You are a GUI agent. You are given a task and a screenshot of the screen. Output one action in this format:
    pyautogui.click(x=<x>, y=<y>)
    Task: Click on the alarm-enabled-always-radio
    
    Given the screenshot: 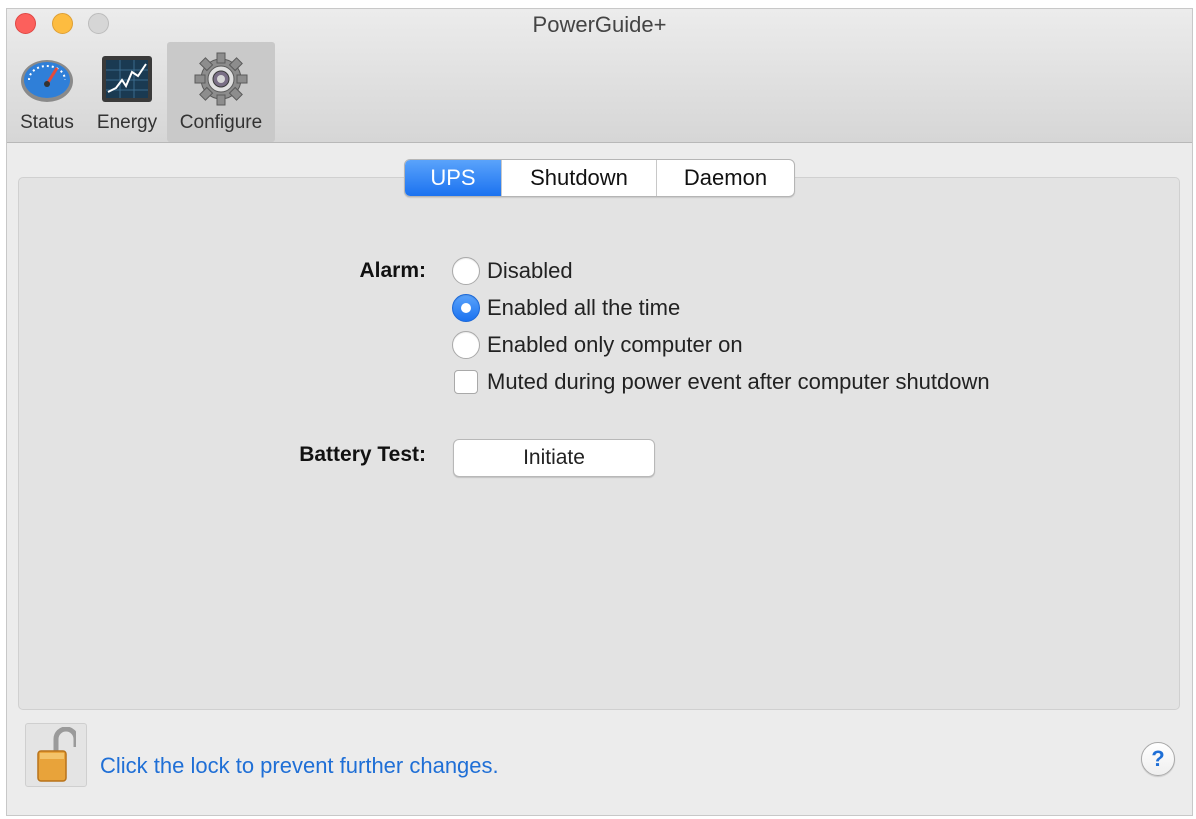 What is the action you would take?
    pyautogui.click(x=466, y=308)
    